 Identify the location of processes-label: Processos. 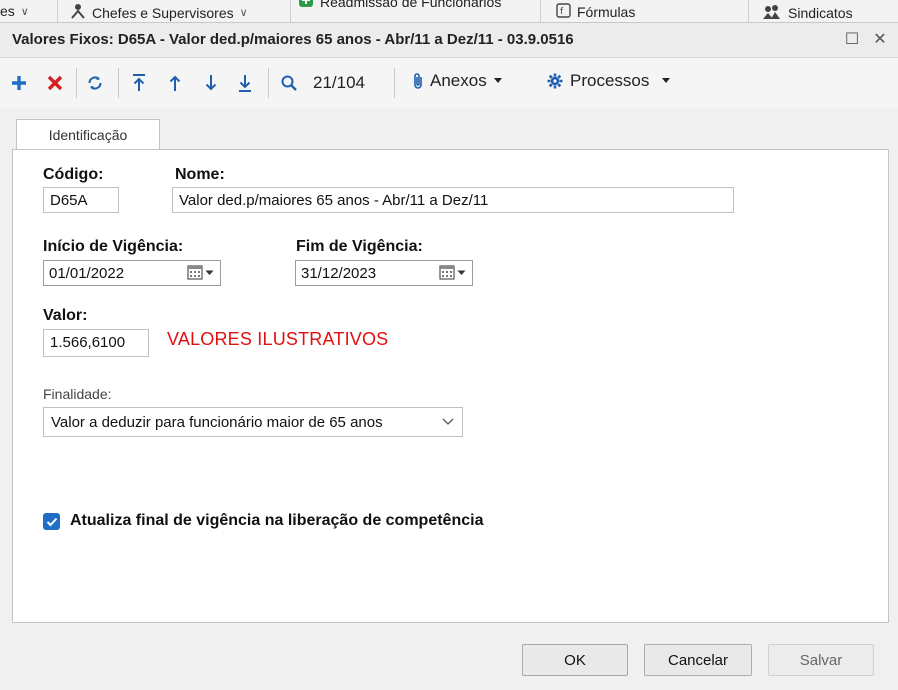
(610, 80).